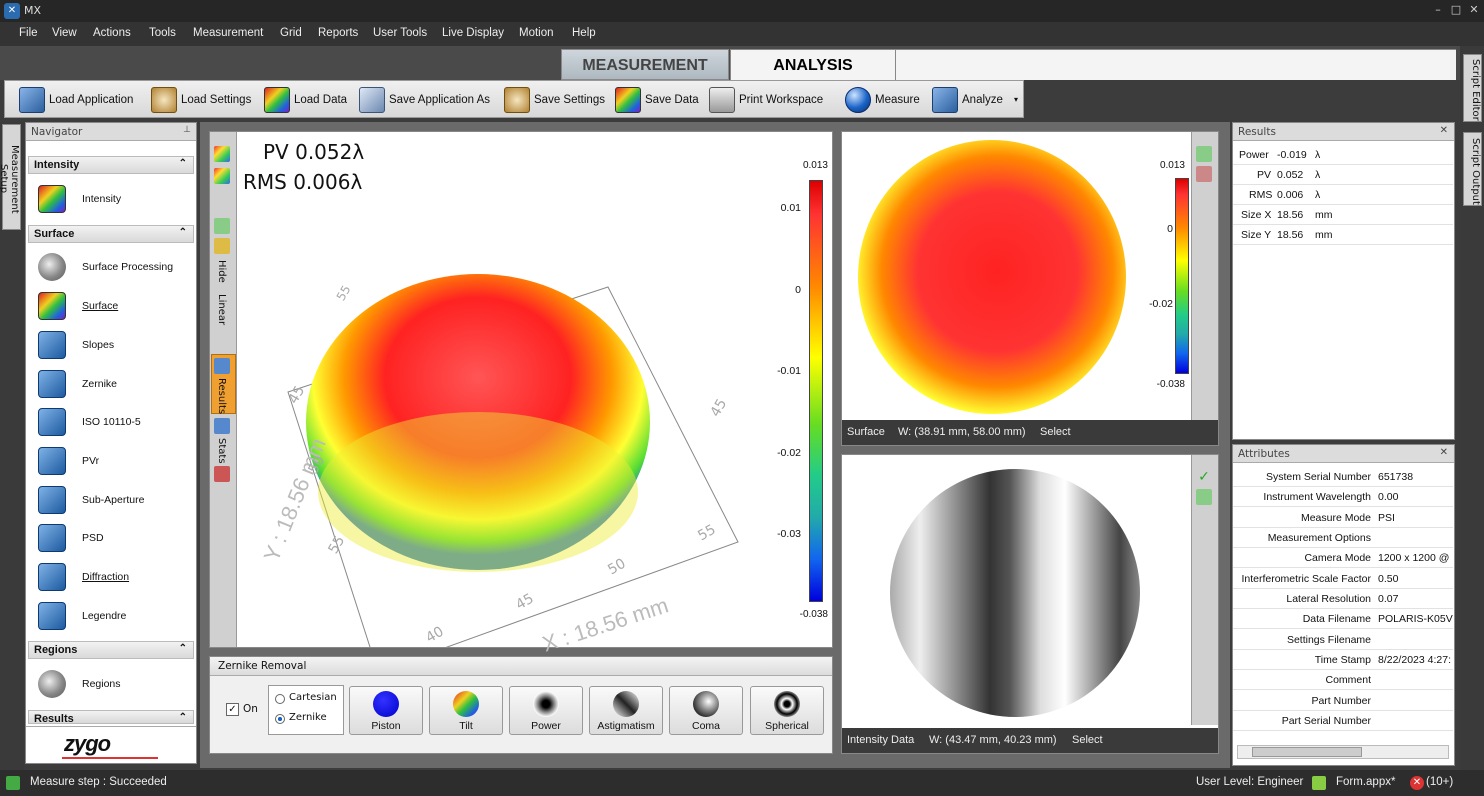 The height and width of the screenshot is (796, 1484). I want to click on surface-mode: Select, so click(1055, 432).